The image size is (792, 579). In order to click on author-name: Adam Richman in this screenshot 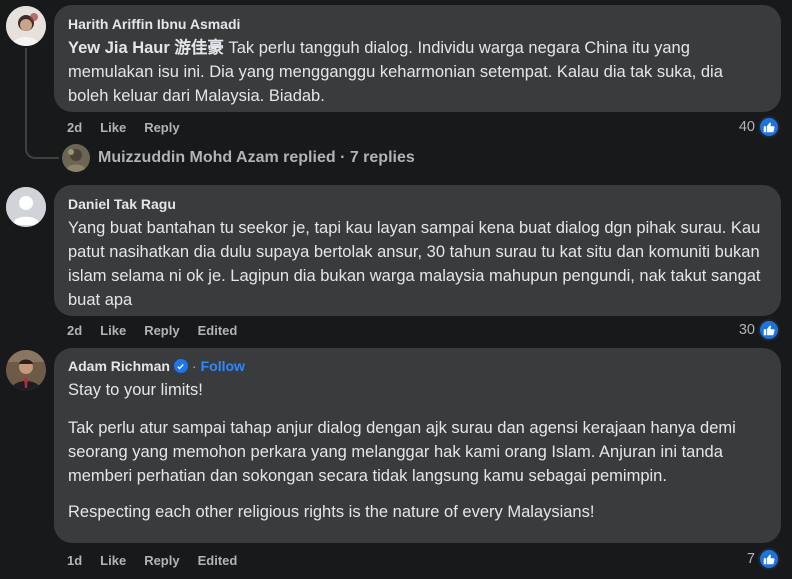, I will do `click(119, 366)`.